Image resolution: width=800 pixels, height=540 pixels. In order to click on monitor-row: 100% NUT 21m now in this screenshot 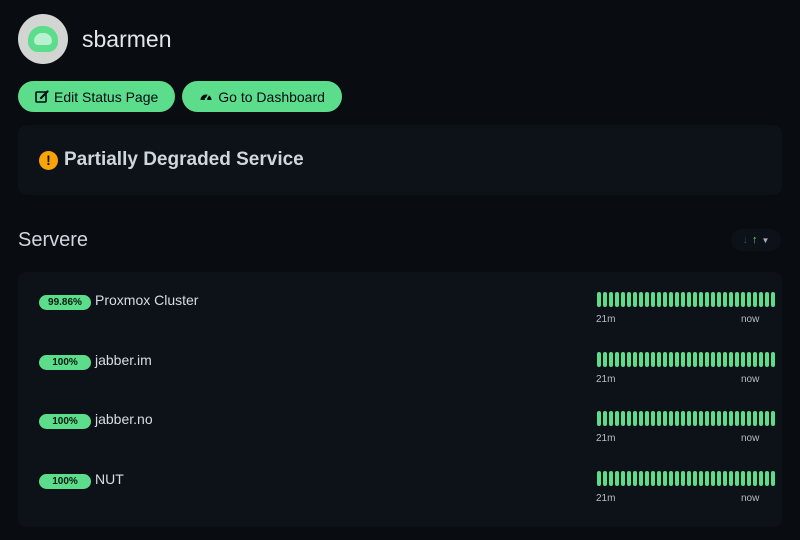, I will do `click(400, 497)`.